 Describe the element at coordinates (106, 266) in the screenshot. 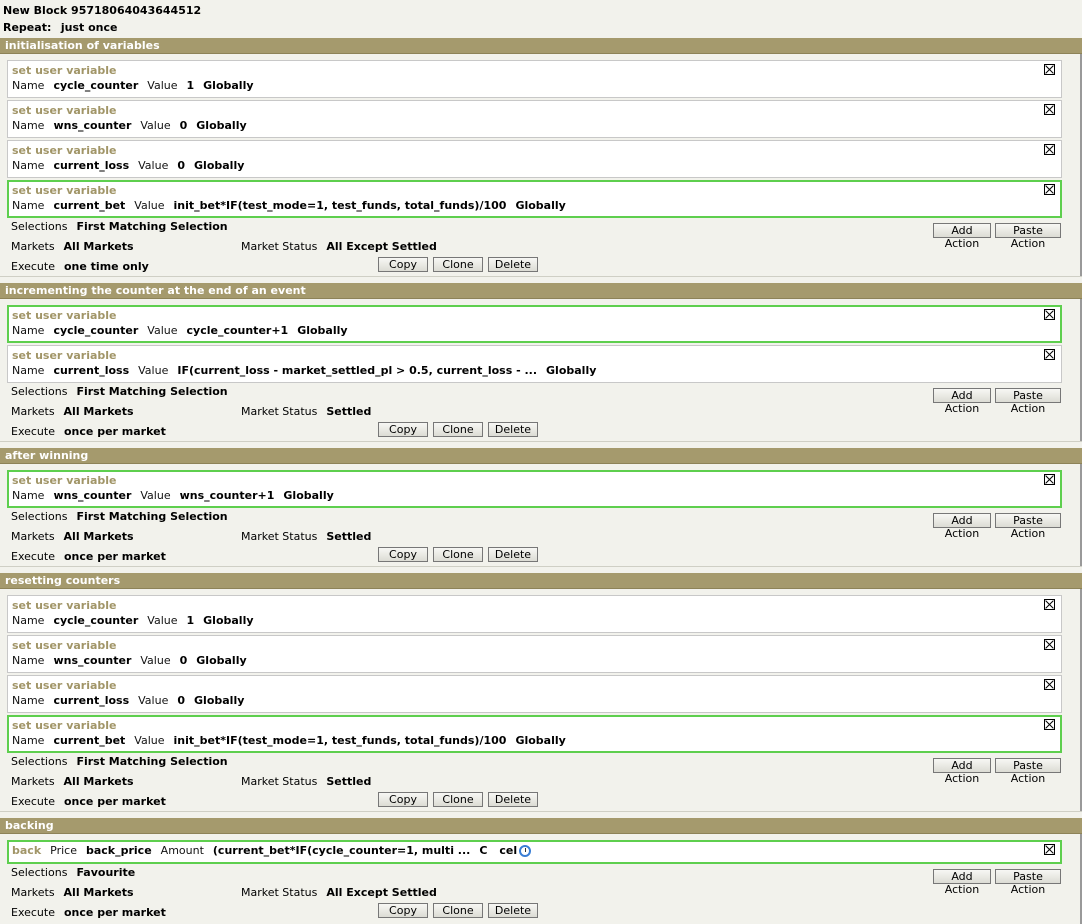

I see `execute-value: one time only` at that location.